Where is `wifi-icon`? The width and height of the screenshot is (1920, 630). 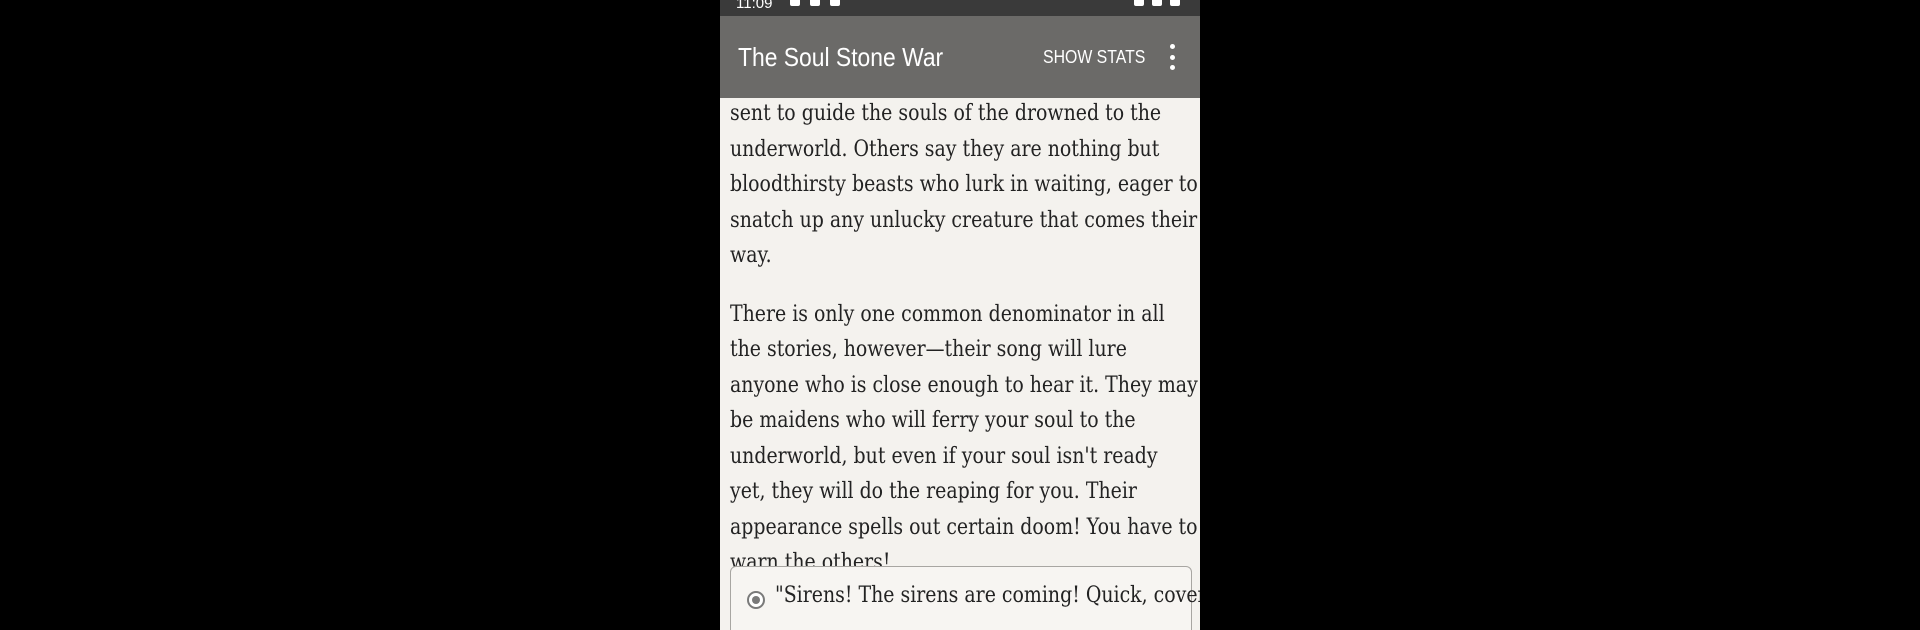 wifi-icon is located at coordinates (1139, 3).